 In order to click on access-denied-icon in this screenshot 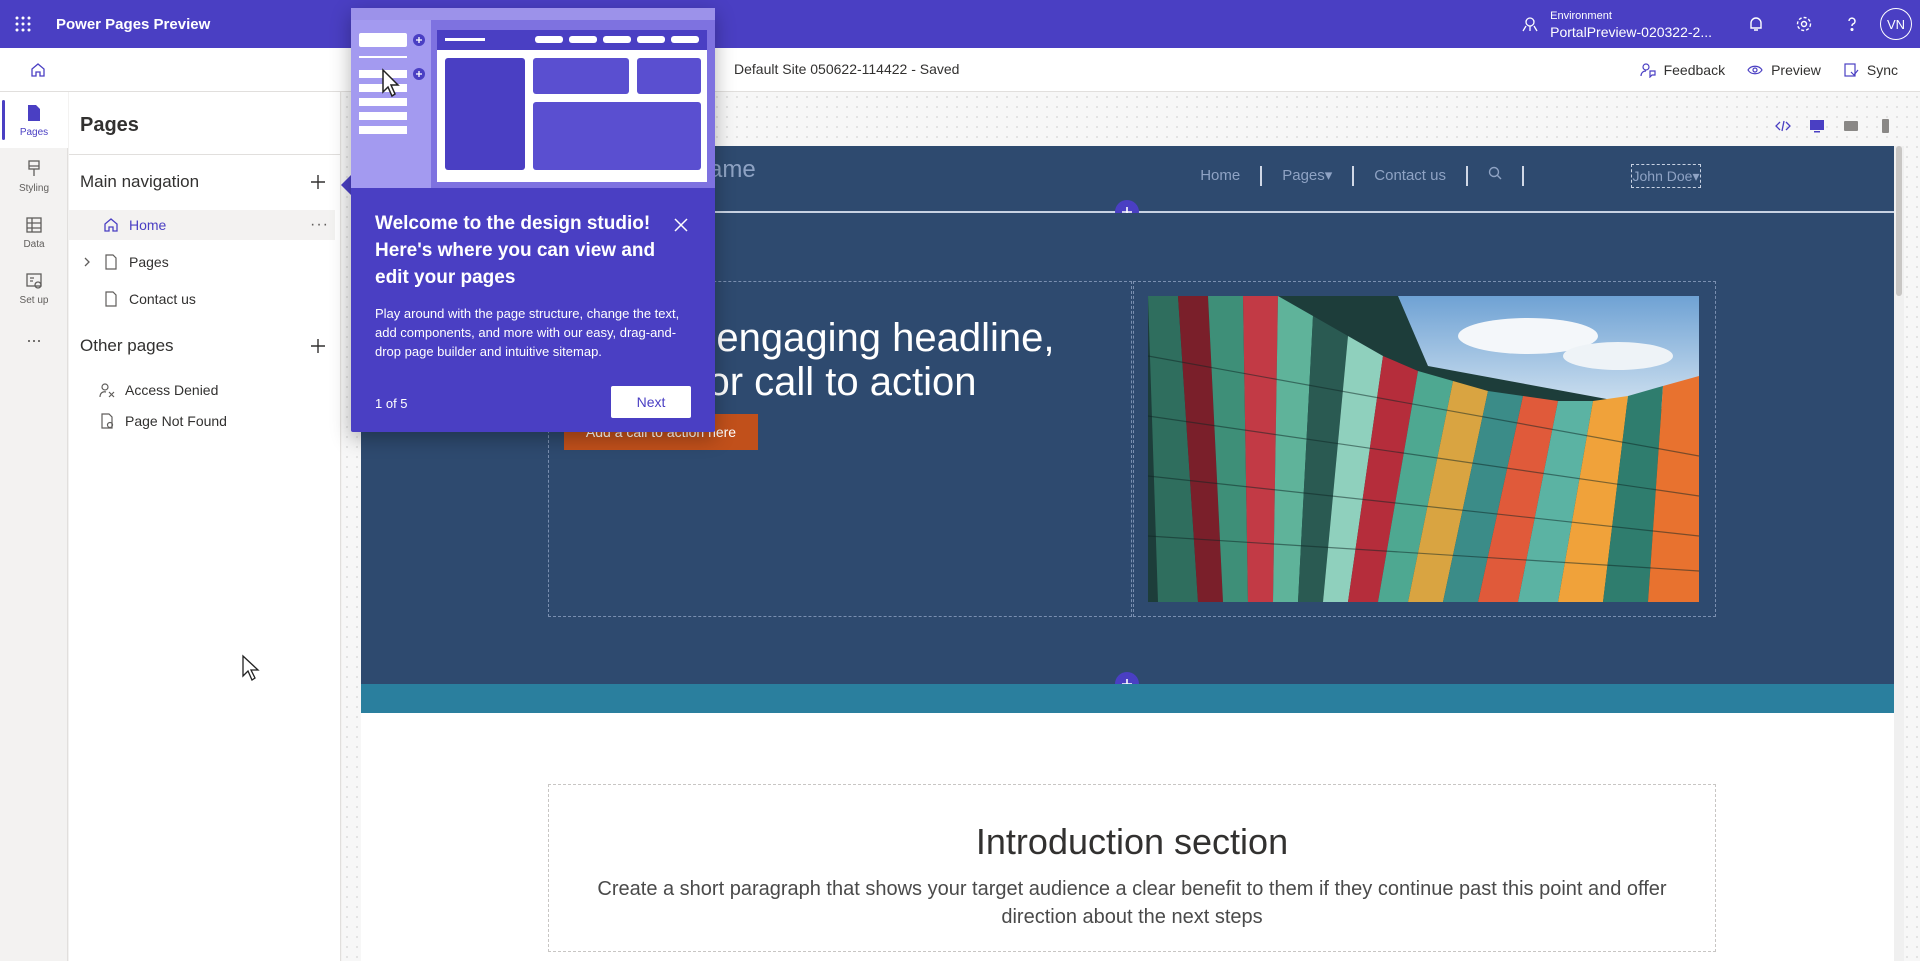, I will do `click(107, 390)`.